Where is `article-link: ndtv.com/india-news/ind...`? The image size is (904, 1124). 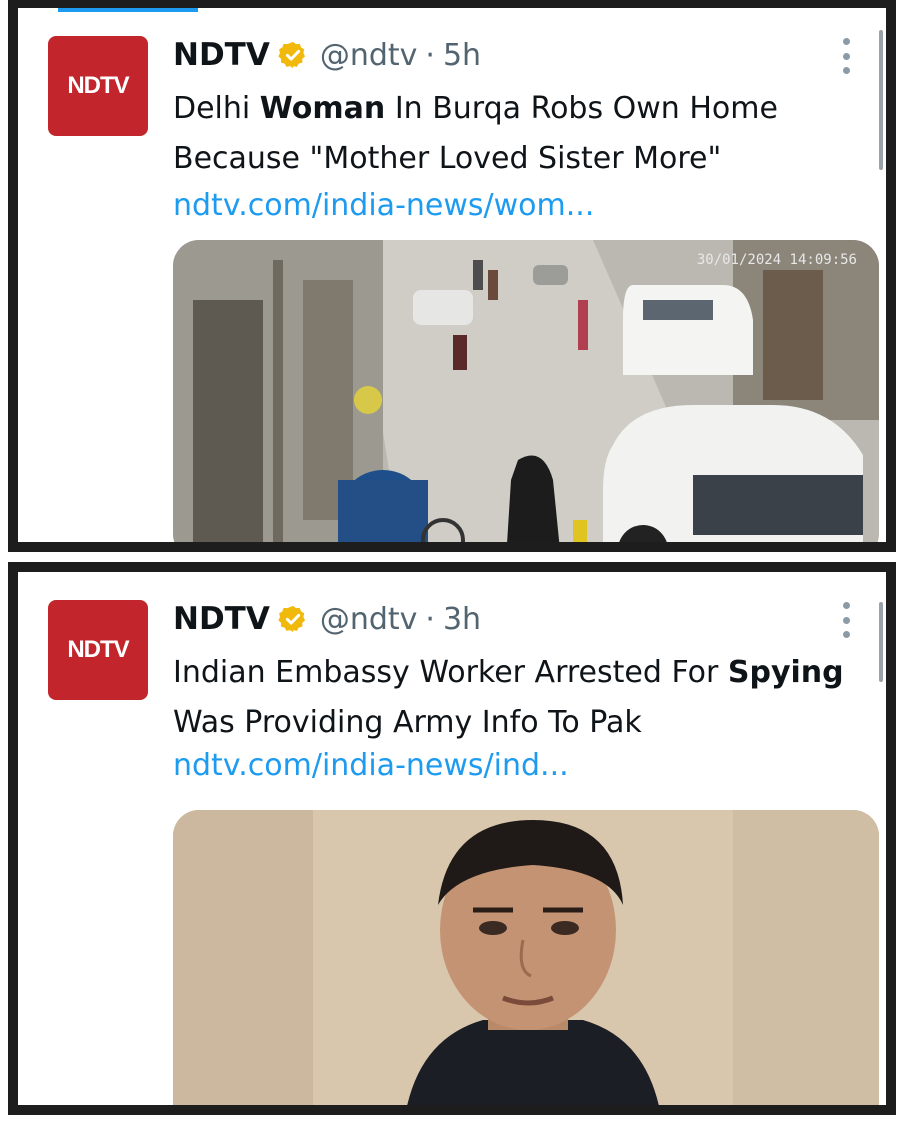 article-link: ndtv.com/india-news/ind... is located at coordinates (371, 765).